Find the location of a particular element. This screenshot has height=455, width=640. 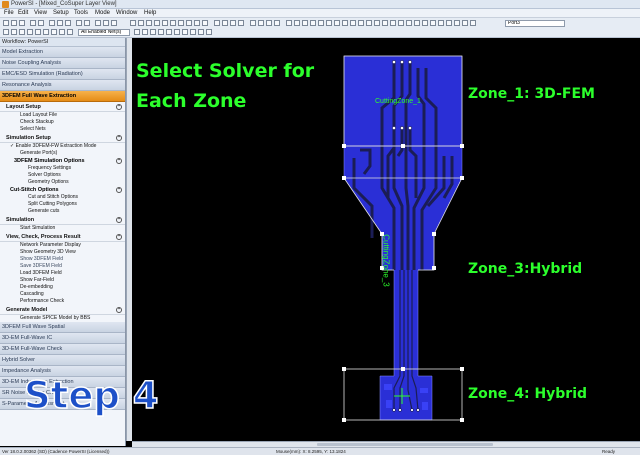

generate-ports: Generate Port(s) is located at coordinates (62, 153).